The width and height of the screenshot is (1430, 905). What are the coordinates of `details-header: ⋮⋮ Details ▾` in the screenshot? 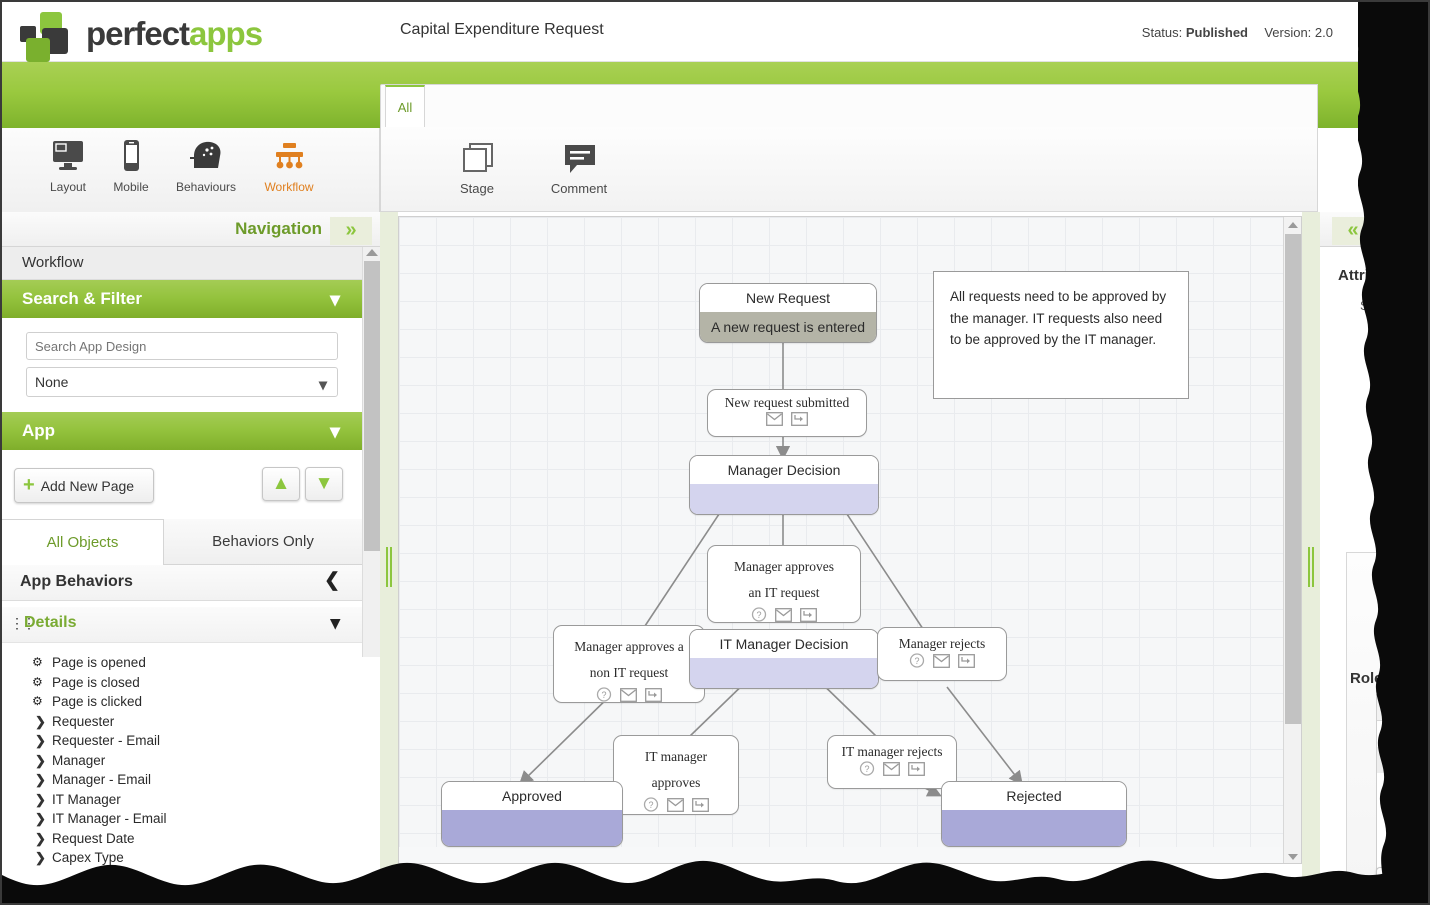 It's located at (182, 625).